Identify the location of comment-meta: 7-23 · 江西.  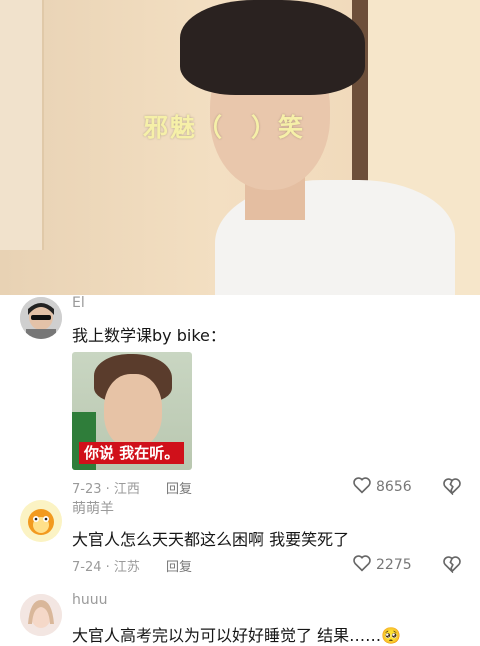
(106, 489).